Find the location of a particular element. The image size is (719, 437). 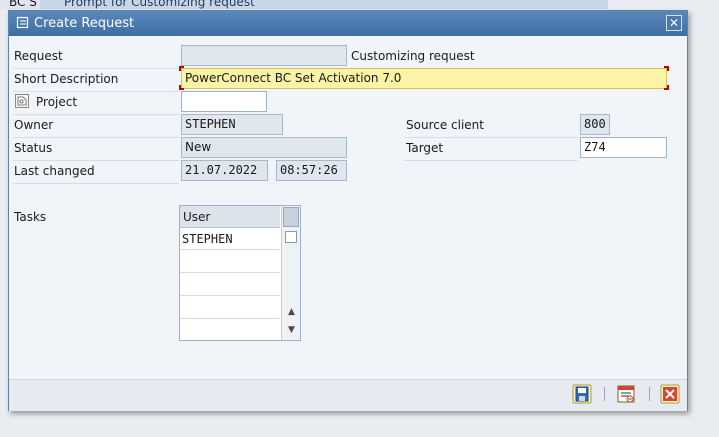

project-input is located at coordinates (224, 101).